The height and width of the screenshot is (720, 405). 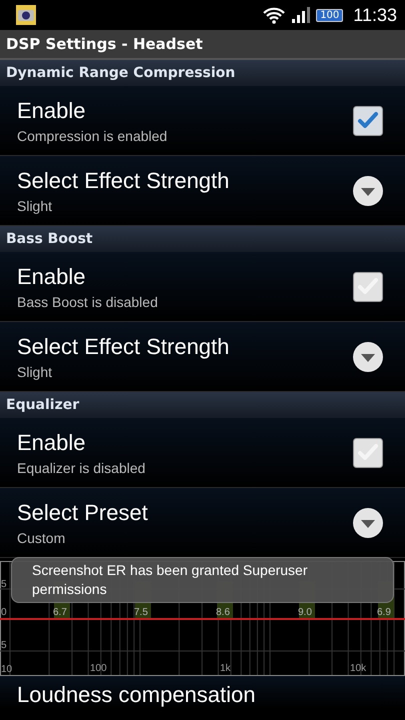 What do you see at coordinates (225, 668) in the screenshot?
I see `axis-label: 1k` at bounding box center [225, 668].